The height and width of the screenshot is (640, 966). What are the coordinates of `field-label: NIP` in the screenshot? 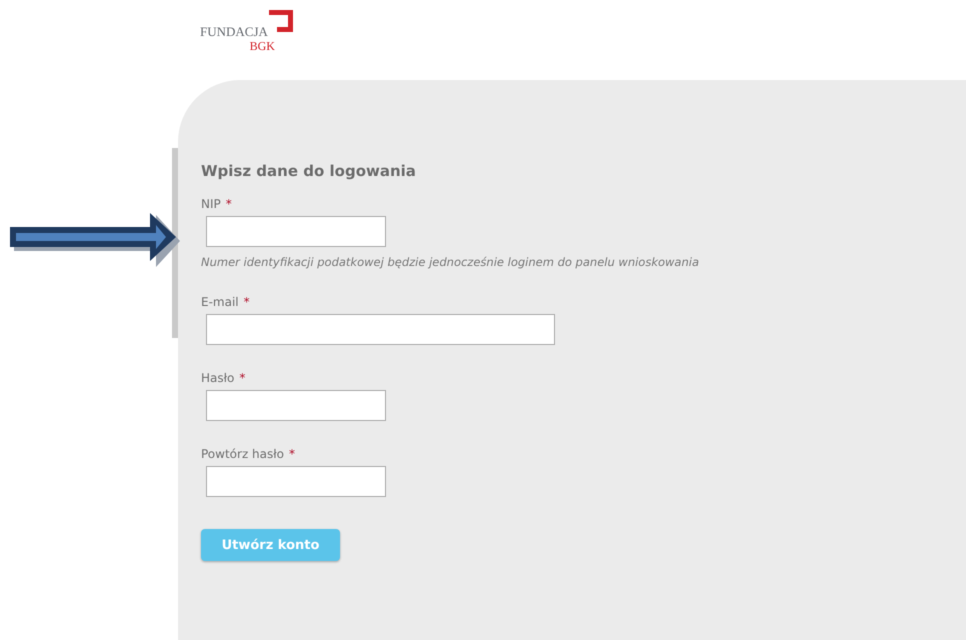 It's located at (211, 204).